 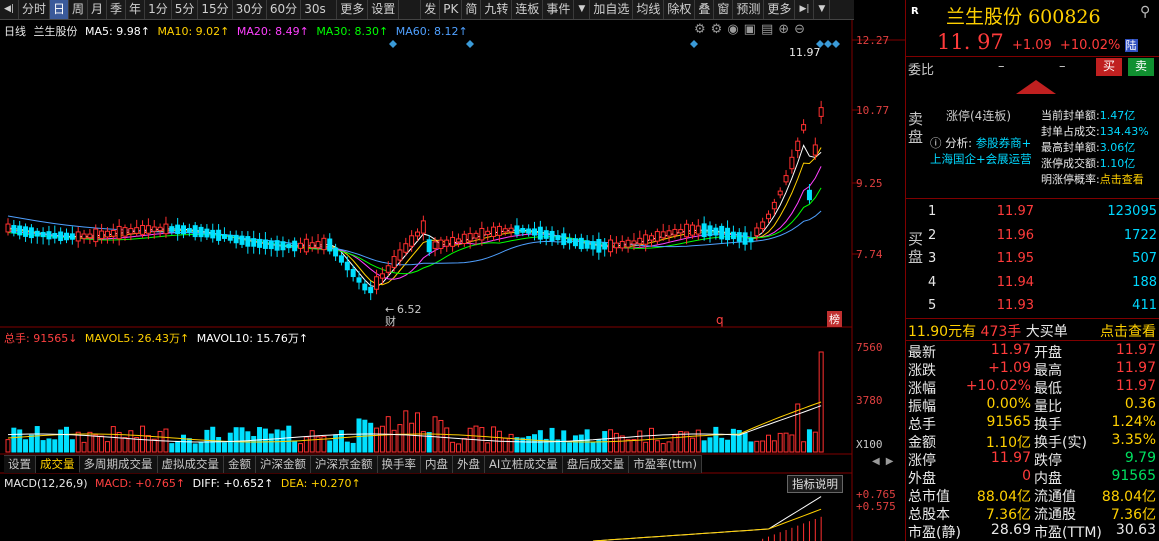 I want to click on tab-month: 月, so click(x=98, y=9).